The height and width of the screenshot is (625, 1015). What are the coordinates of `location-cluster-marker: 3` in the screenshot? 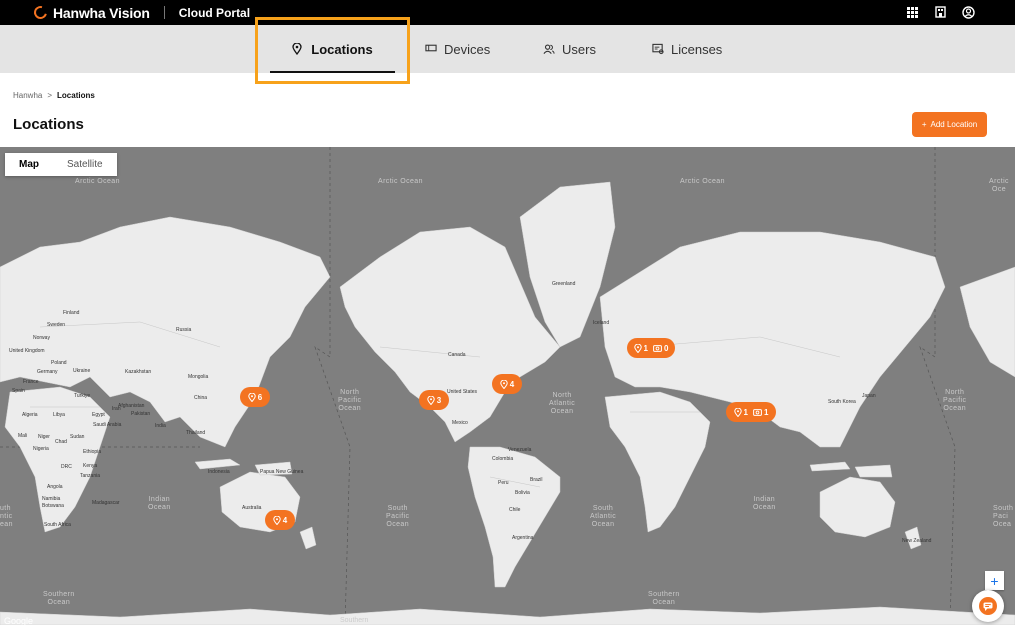 It's located at (434, 400).